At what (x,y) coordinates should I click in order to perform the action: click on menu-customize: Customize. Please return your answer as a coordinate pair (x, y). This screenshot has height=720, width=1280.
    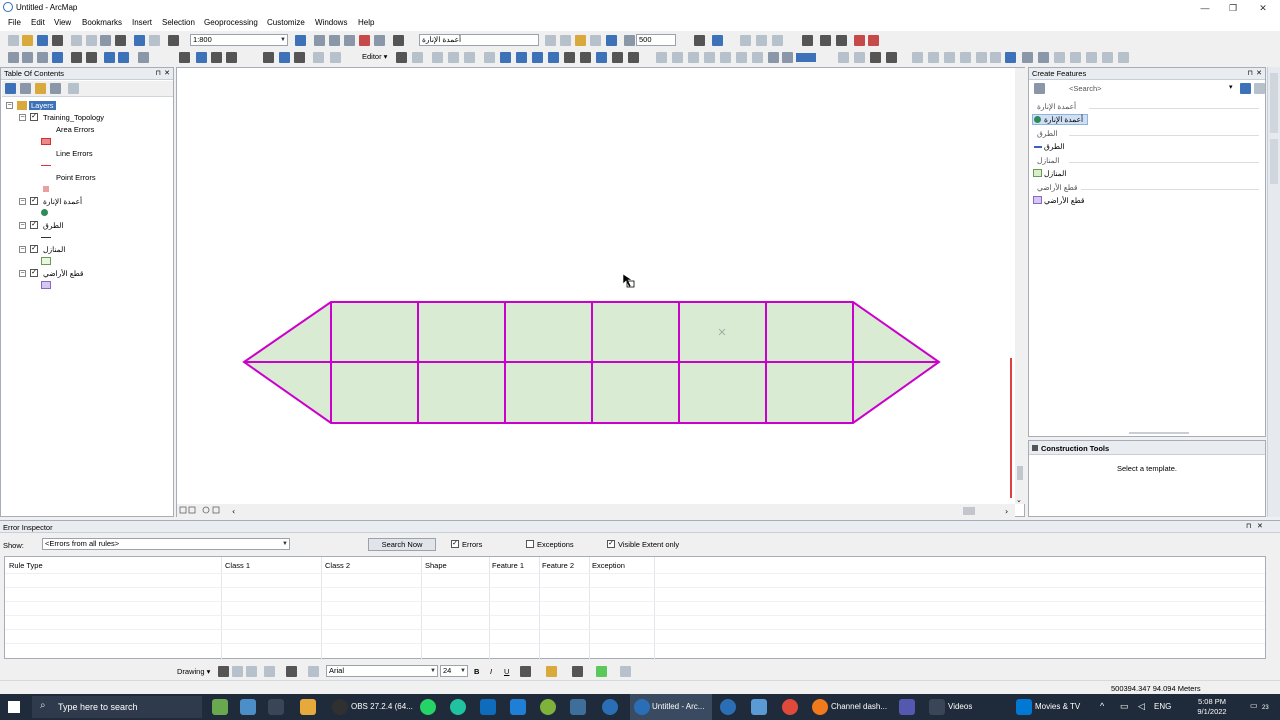
    Looking at the image, I should click on (286, 22).